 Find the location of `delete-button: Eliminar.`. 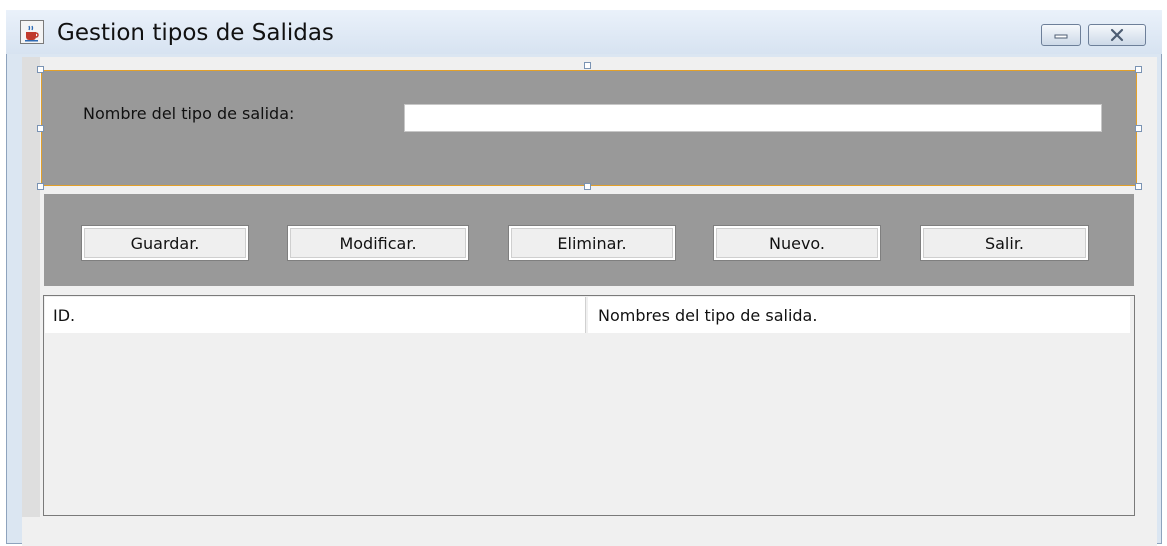

delete-button: Eliminar. is located at coordinates (592, 243).